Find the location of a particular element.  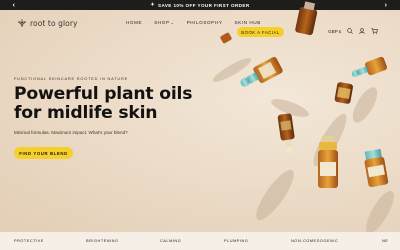

hero-headline: Powerful plant oils for midlife skin is located at coordinates (114, 104).